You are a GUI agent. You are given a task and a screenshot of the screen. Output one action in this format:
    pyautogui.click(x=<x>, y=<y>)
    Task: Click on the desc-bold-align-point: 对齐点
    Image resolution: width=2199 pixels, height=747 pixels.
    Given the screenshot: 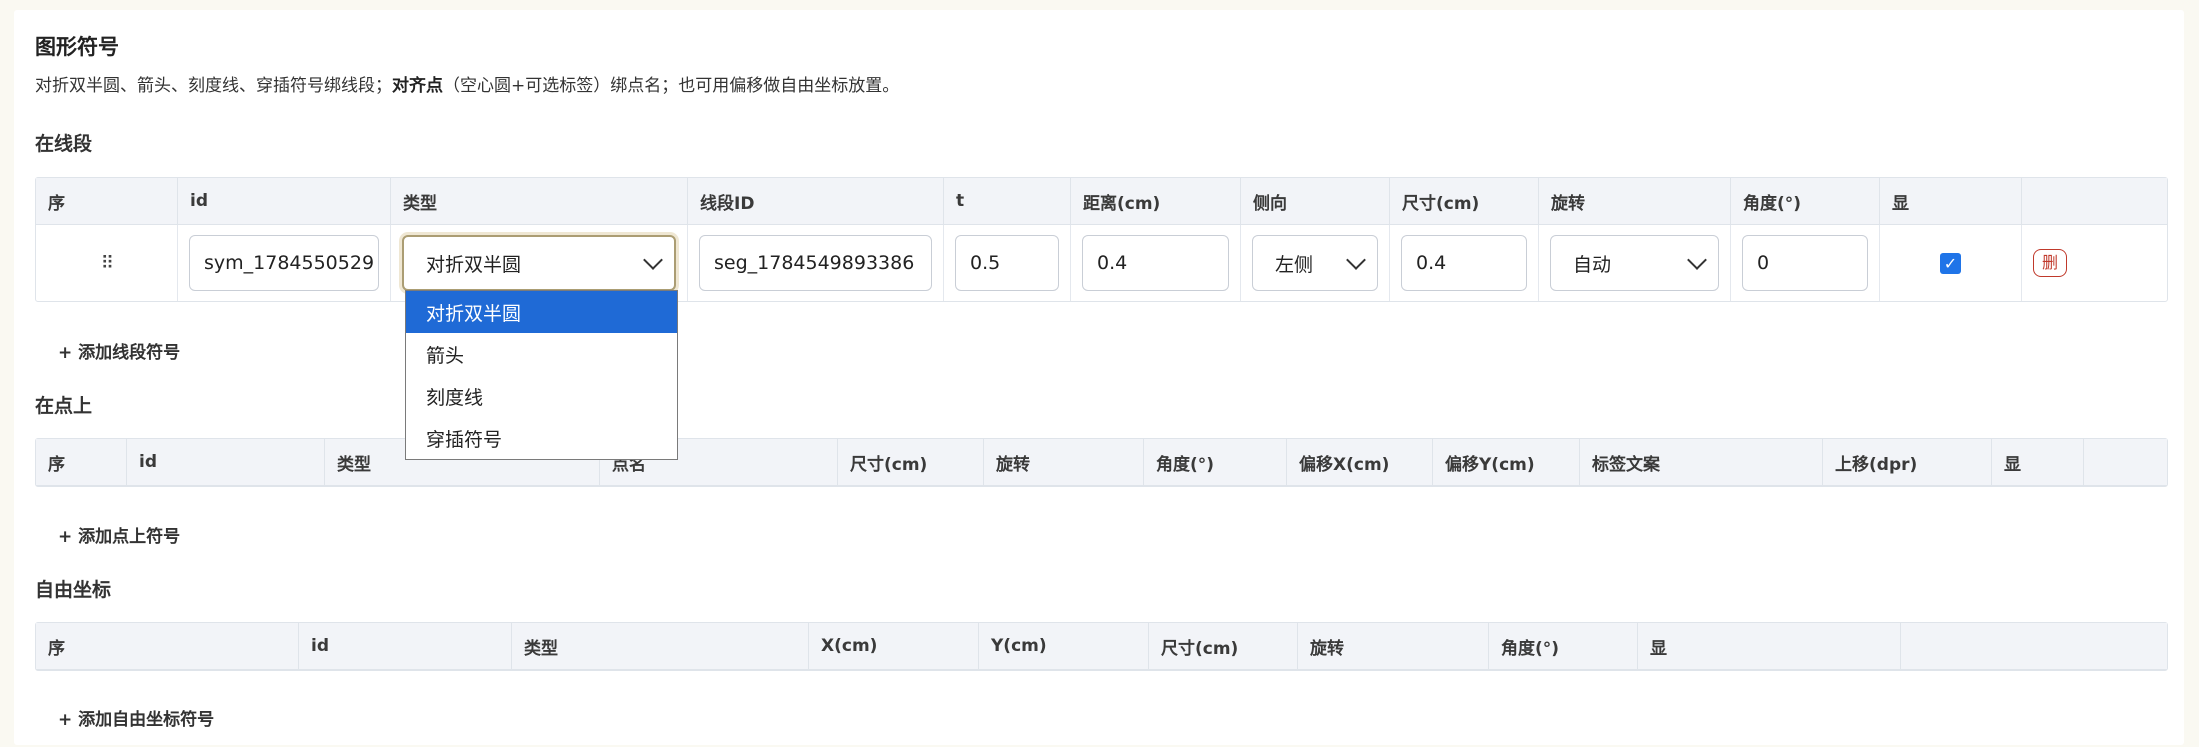 What is the action you would take?
    pyautogui.click(x=417, y=86)
    